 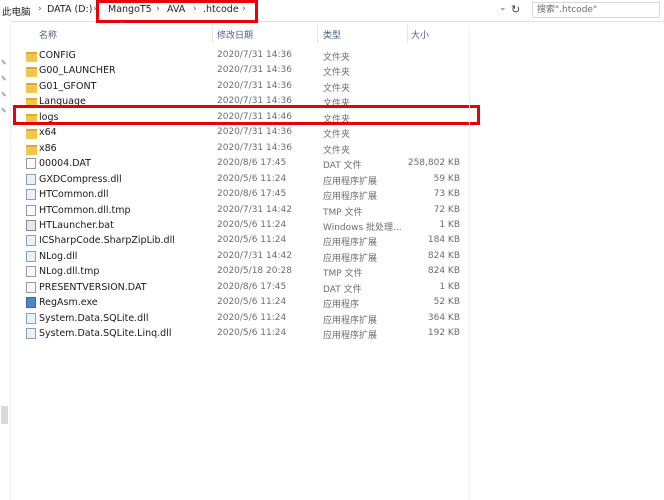 I want to click on file-row: G01_GFONT 2020/7/31 14:36 文件夹, so click(x=242, y=86).